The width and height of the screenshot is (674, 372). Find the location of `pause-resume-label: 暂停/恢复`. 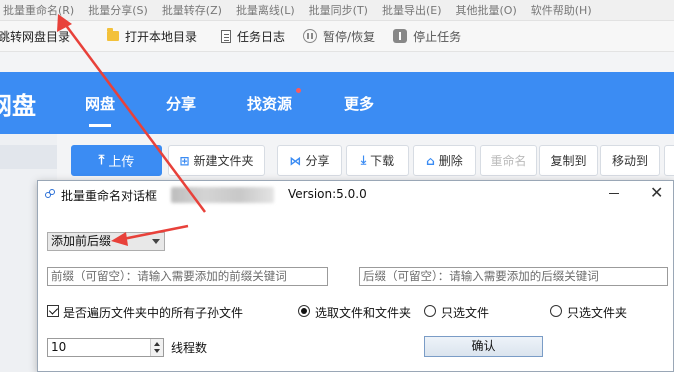

pause-resume-label: 暂停/恢复 is located at coordinates (349, 36).